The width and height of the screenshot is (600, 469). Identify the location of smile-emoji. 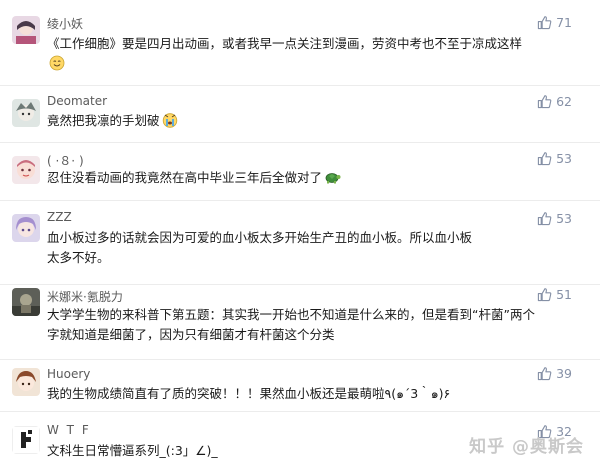
(57, 66).